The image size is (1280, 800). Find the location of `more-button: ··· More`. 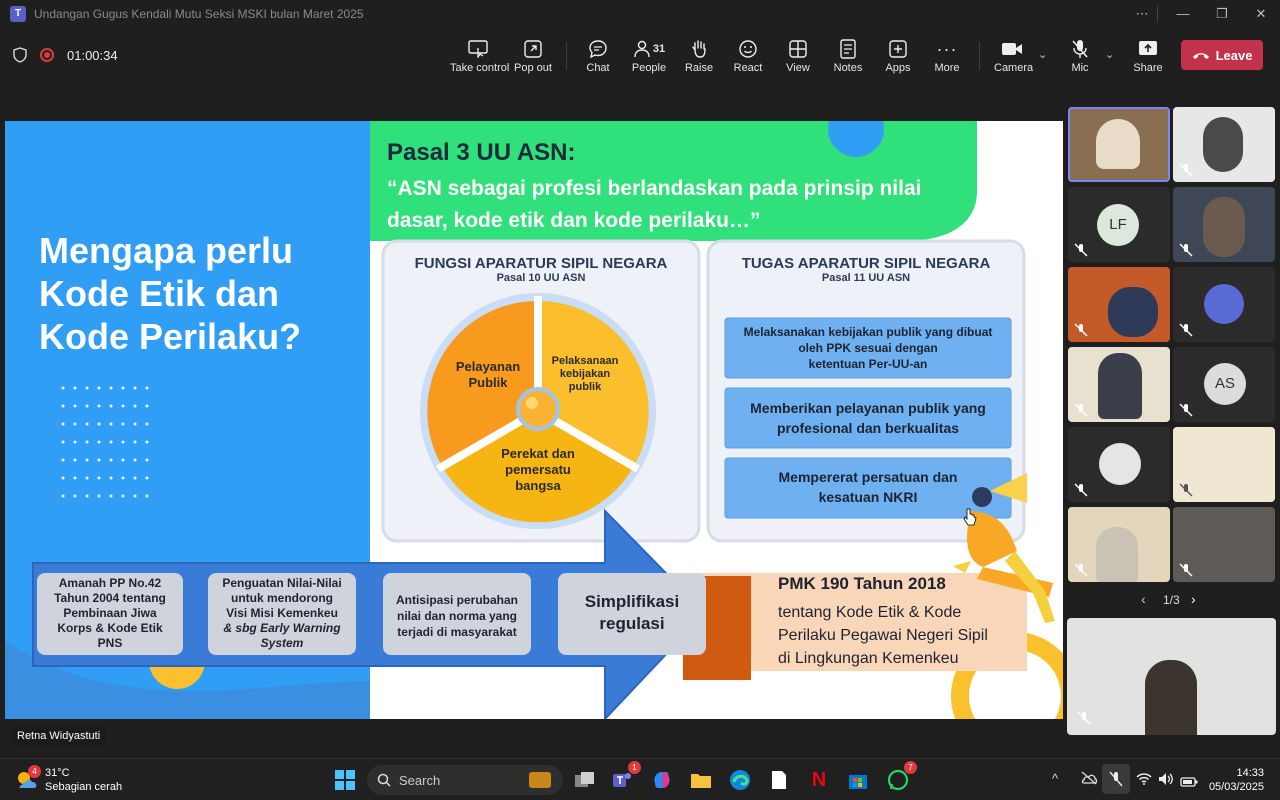

more-button: ··· More is located at coordinates (947, 58).